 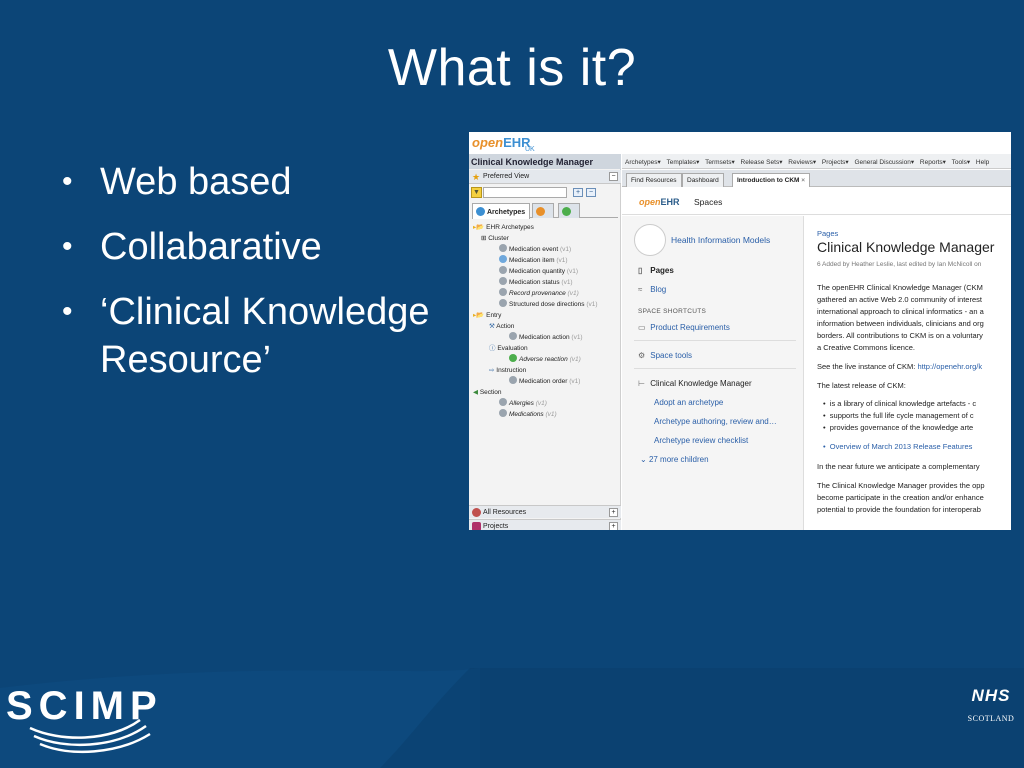 I want to click on nav-label: Blog, so click(x=658, y=289).